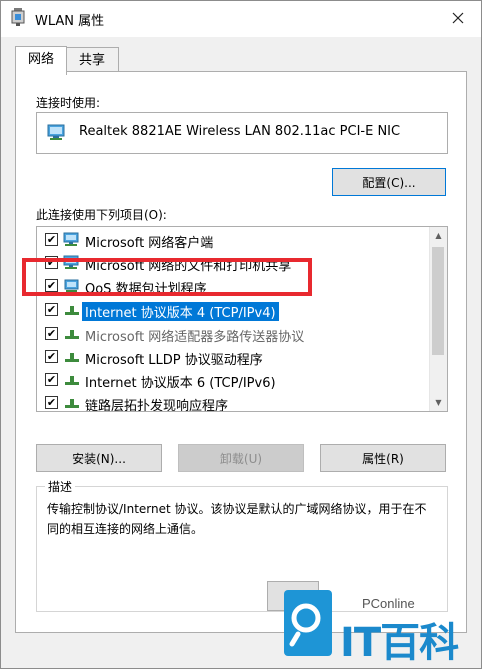 The image size is (482, 669). I want to click on description-title: 描述, so click(60, 486).